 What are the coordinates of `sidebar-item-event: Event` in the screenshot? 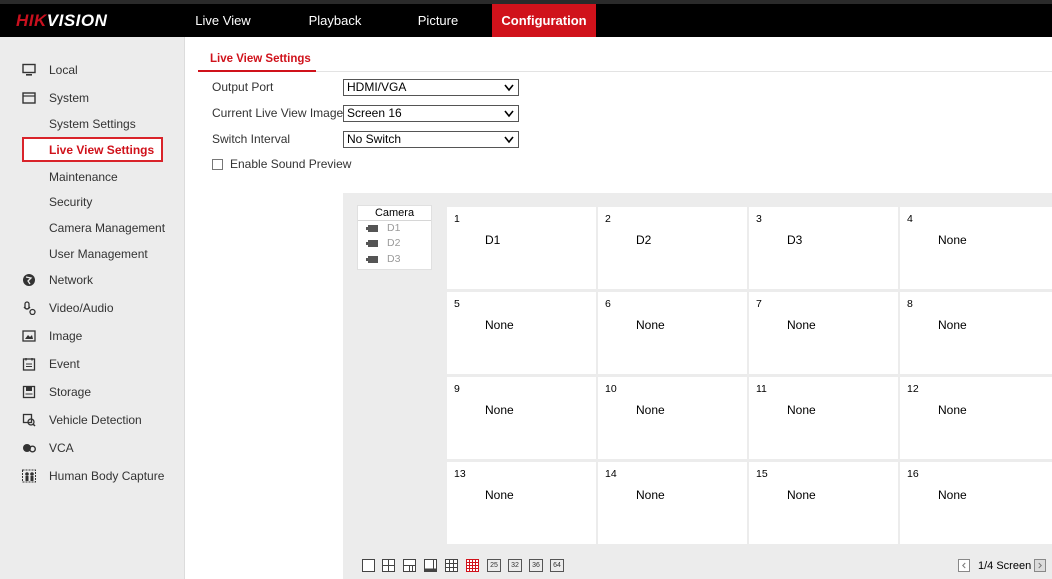 It's located at (92, 364).